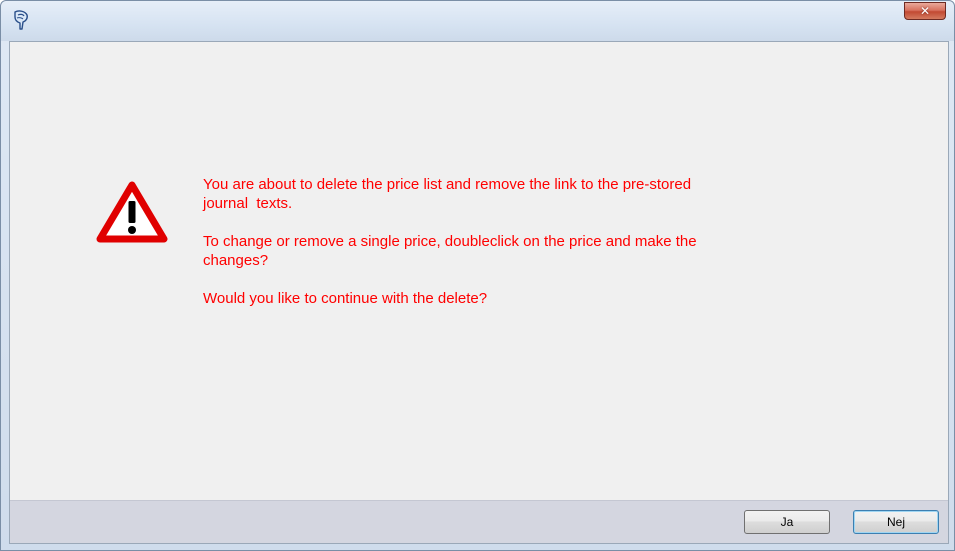 The height and width of the screenshot is (551, 955). I want to click on yes-button: Ja, so click(787, 522).